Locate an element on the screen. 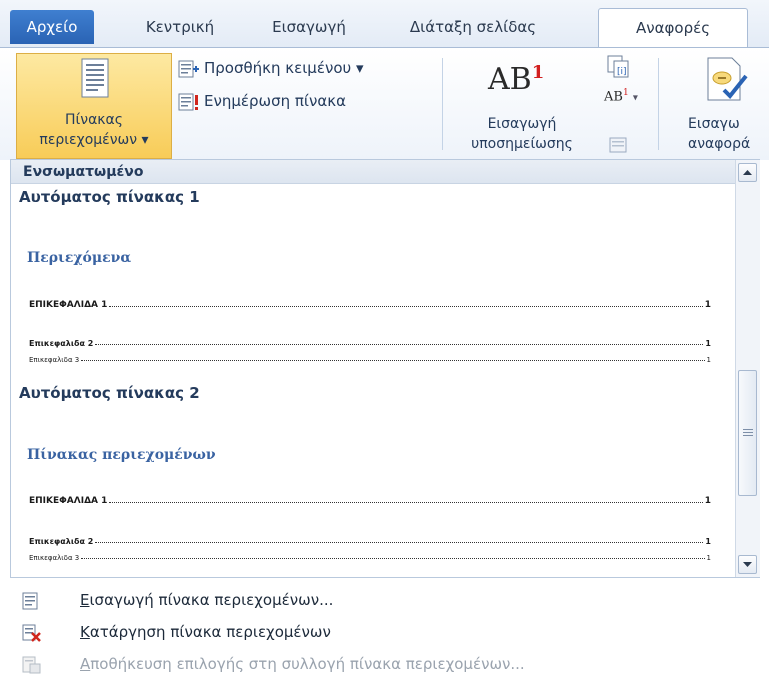 The image size is (769, 682). insert-endnote-icon: [i] is located at coordinates (619, 67).